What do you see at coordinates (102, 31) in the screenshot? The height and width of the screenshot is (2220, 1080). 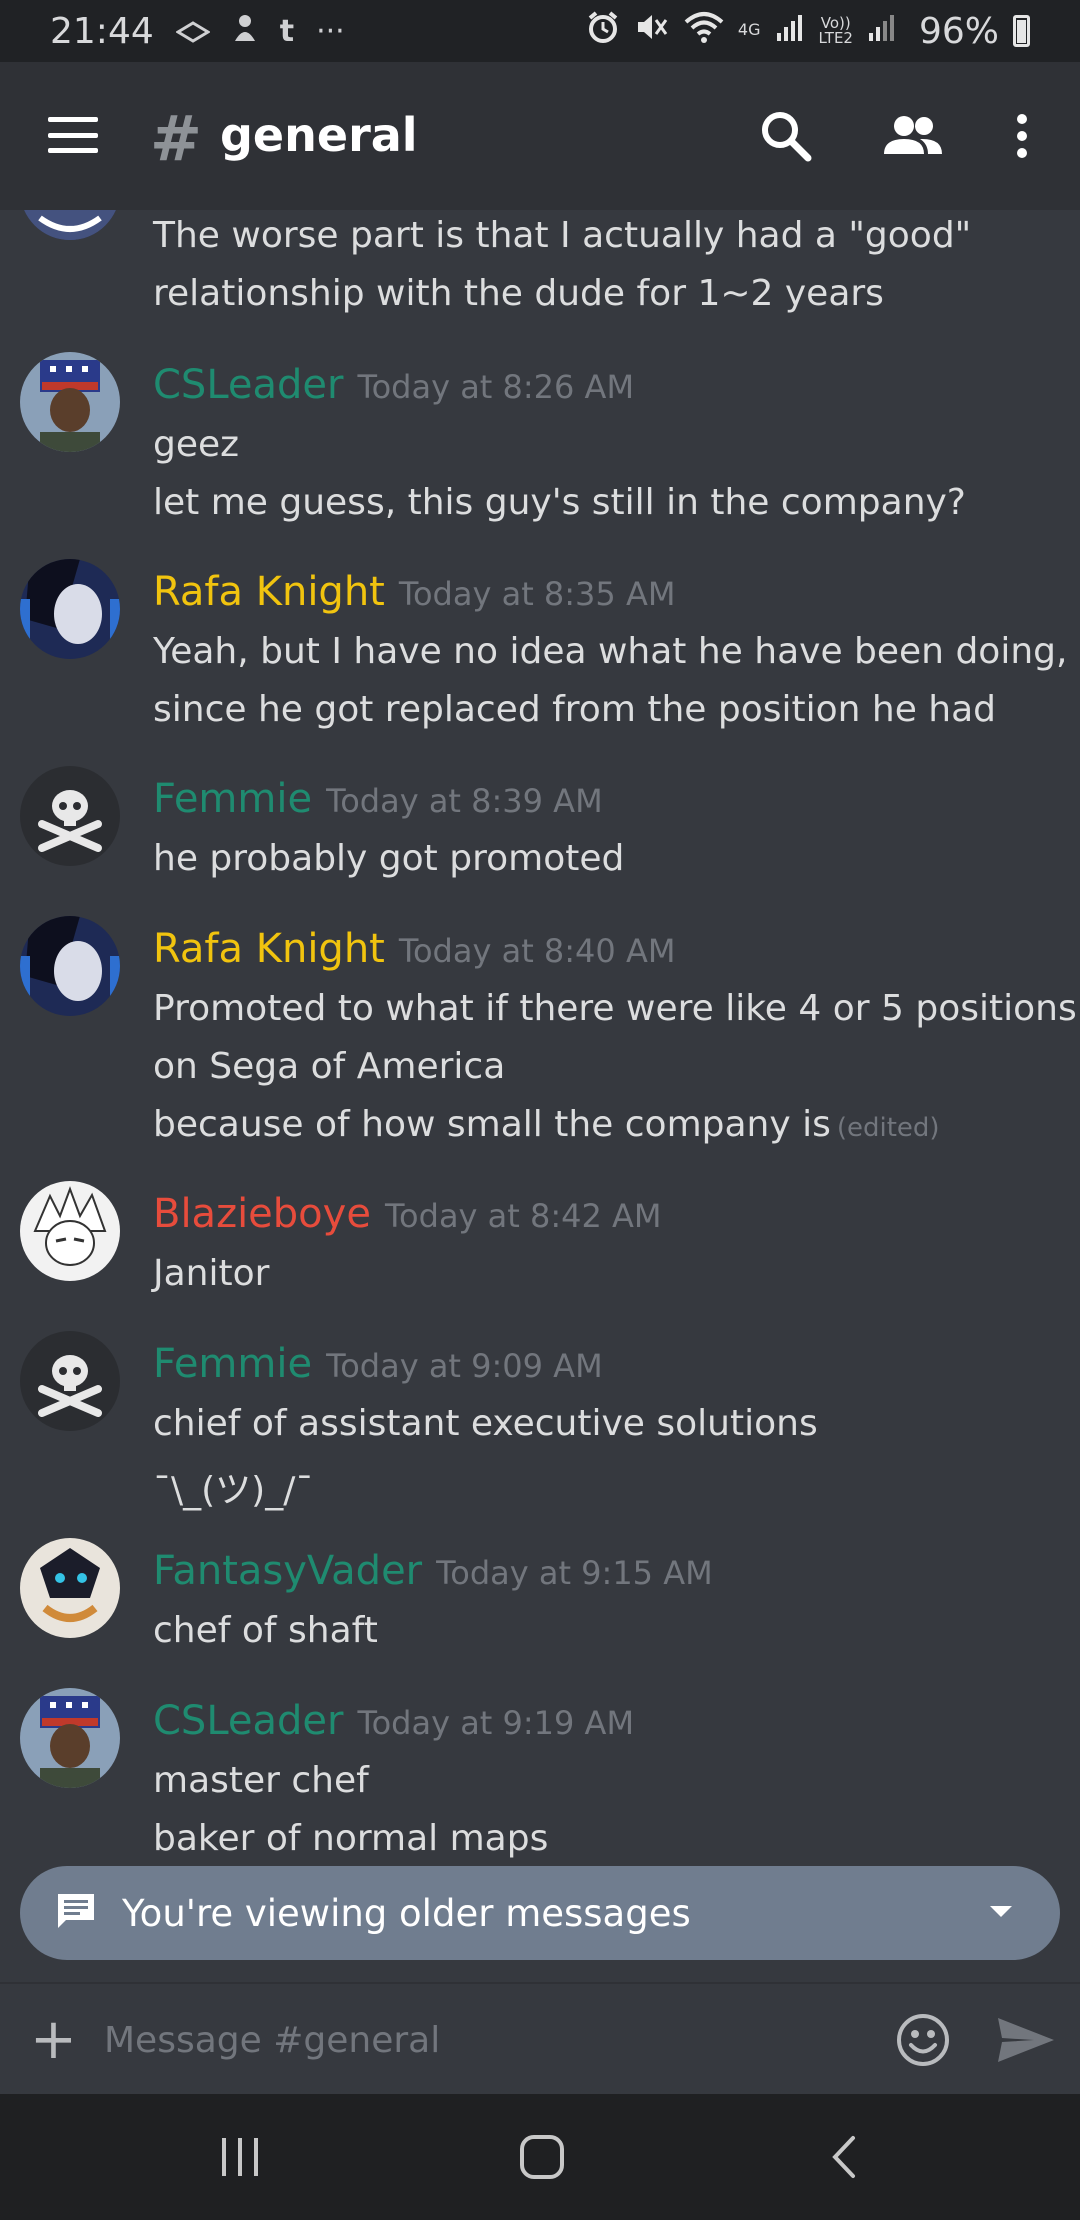 I see `clock: 21:44` at bounding box center [102, 31].